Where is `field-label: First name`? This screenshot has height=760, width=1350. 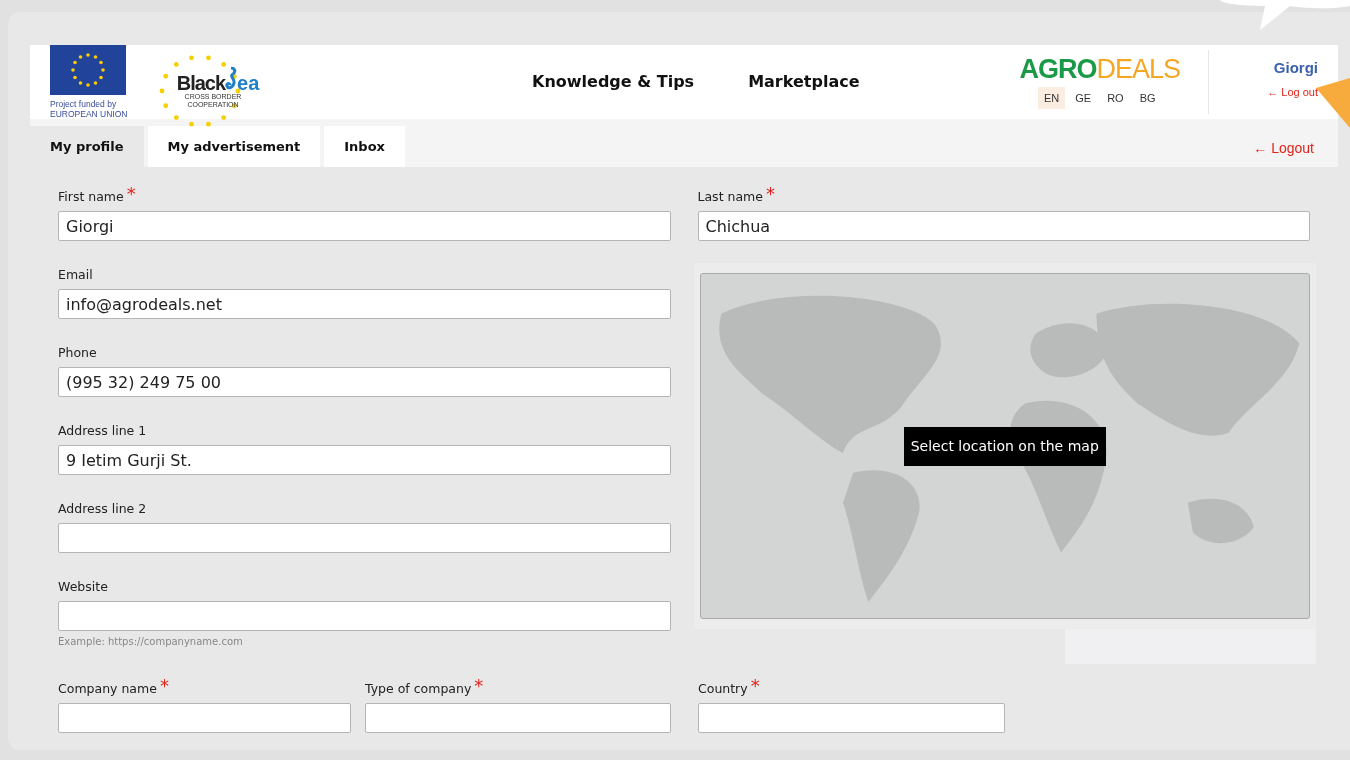
field-label: First name is located at coordinates (91, 197).